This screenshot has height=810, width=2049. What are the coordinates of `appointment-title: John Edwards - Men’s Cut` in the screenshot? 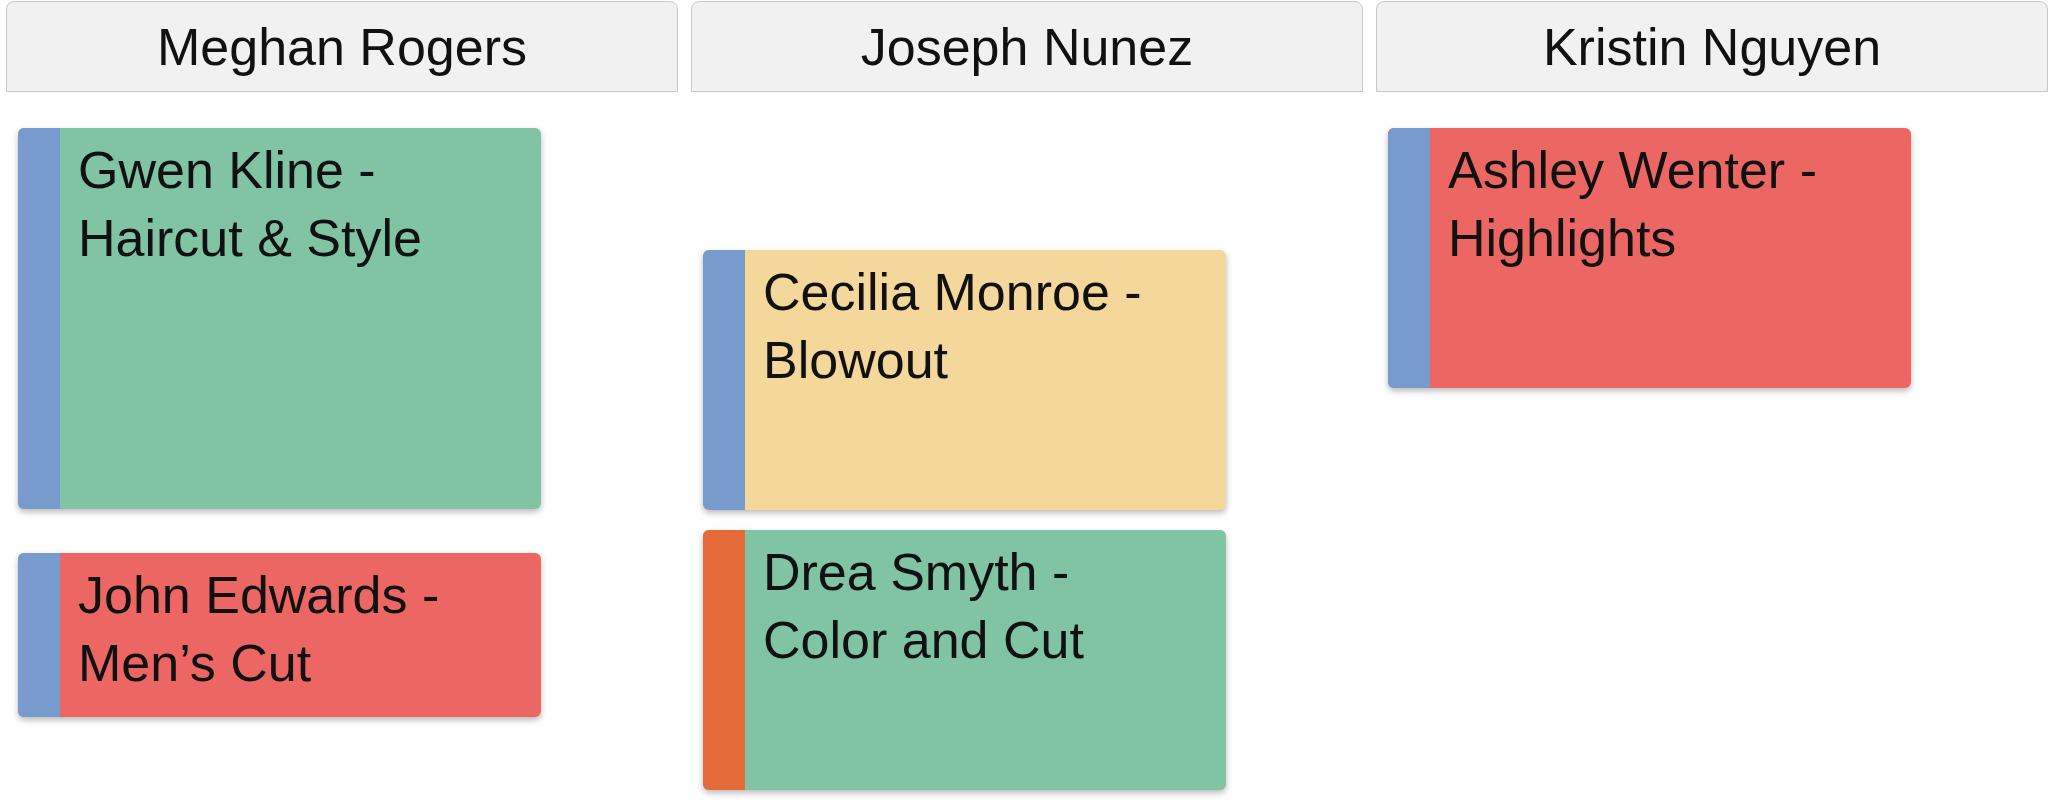 It's located at (259, 629).